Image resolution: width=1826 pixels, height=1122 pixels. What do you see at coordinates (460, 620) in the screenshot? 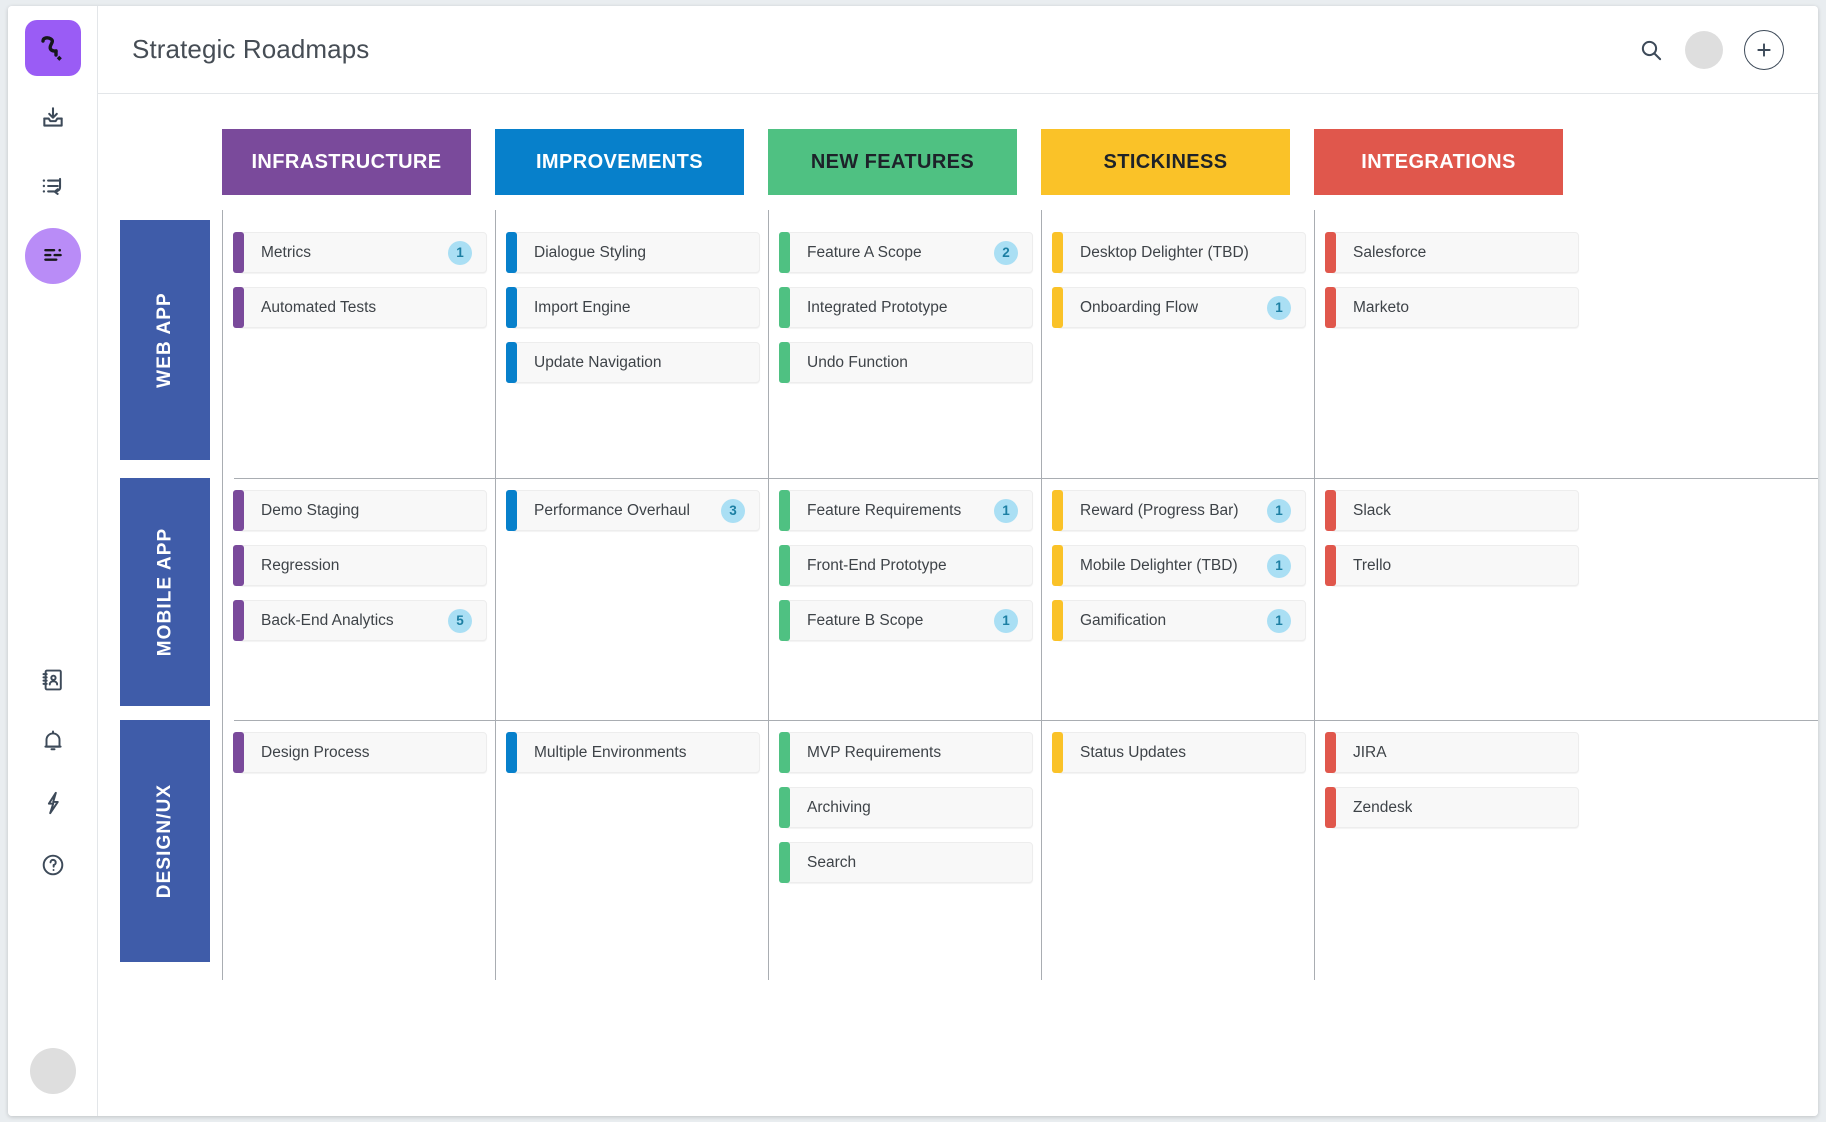
I see `card-count-badge: 5` at bounding box center [460, 620].